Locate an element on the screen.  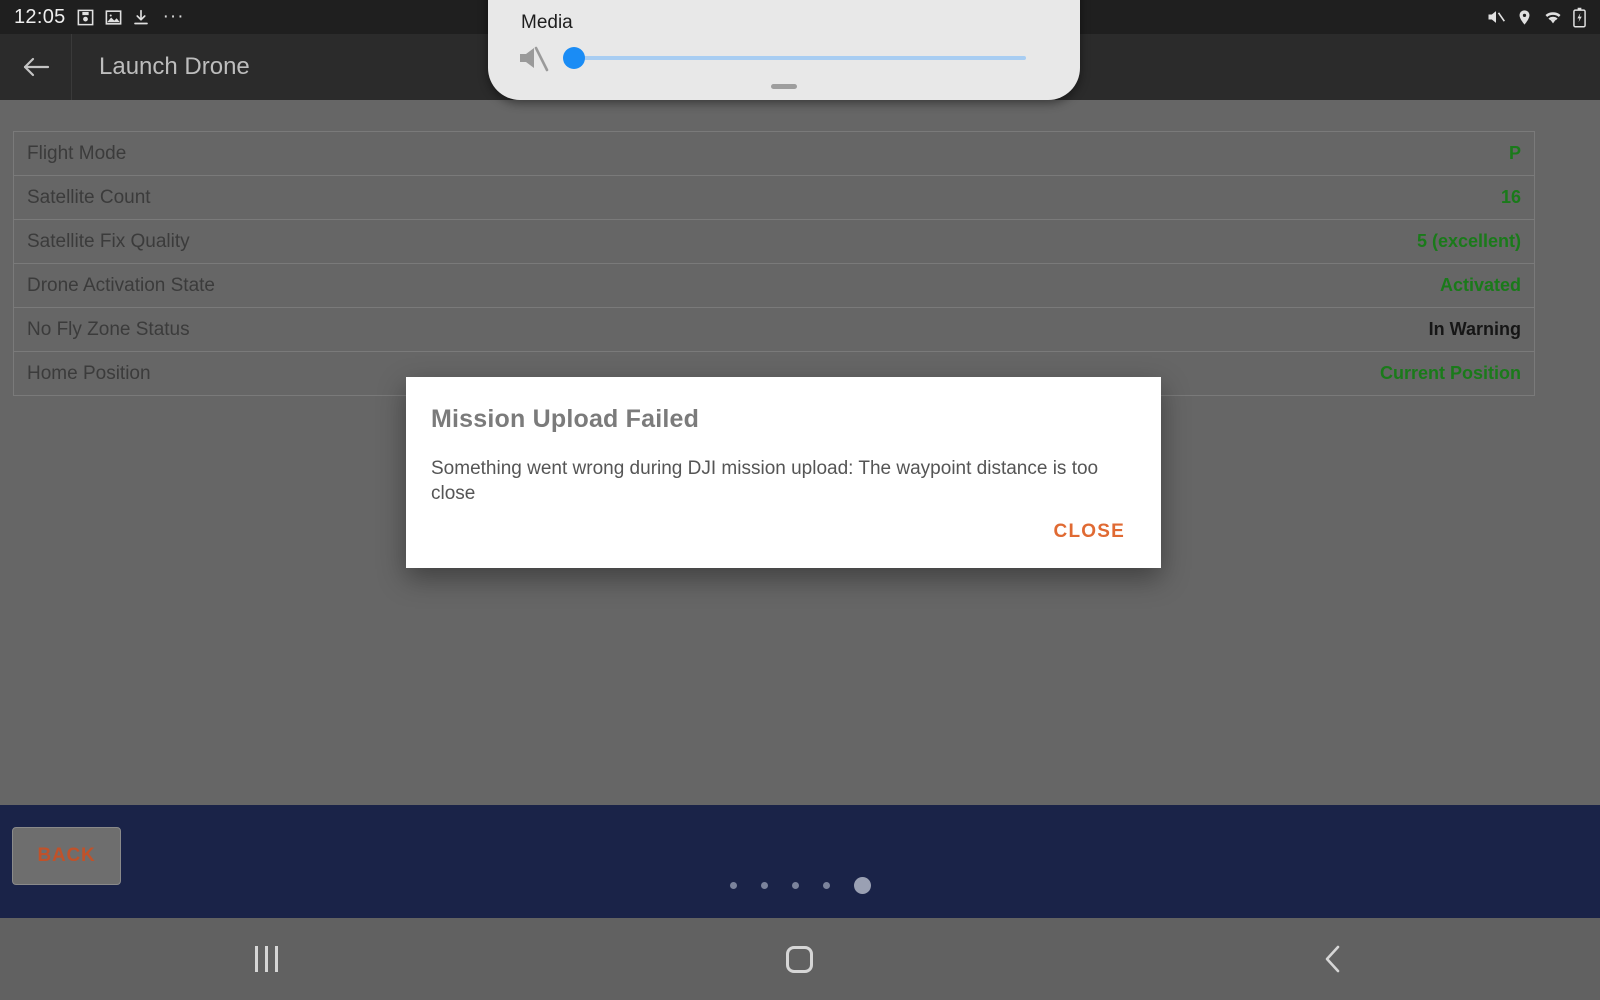
dialog-close-button: CLOSE is located at coordinates (1089, 532).